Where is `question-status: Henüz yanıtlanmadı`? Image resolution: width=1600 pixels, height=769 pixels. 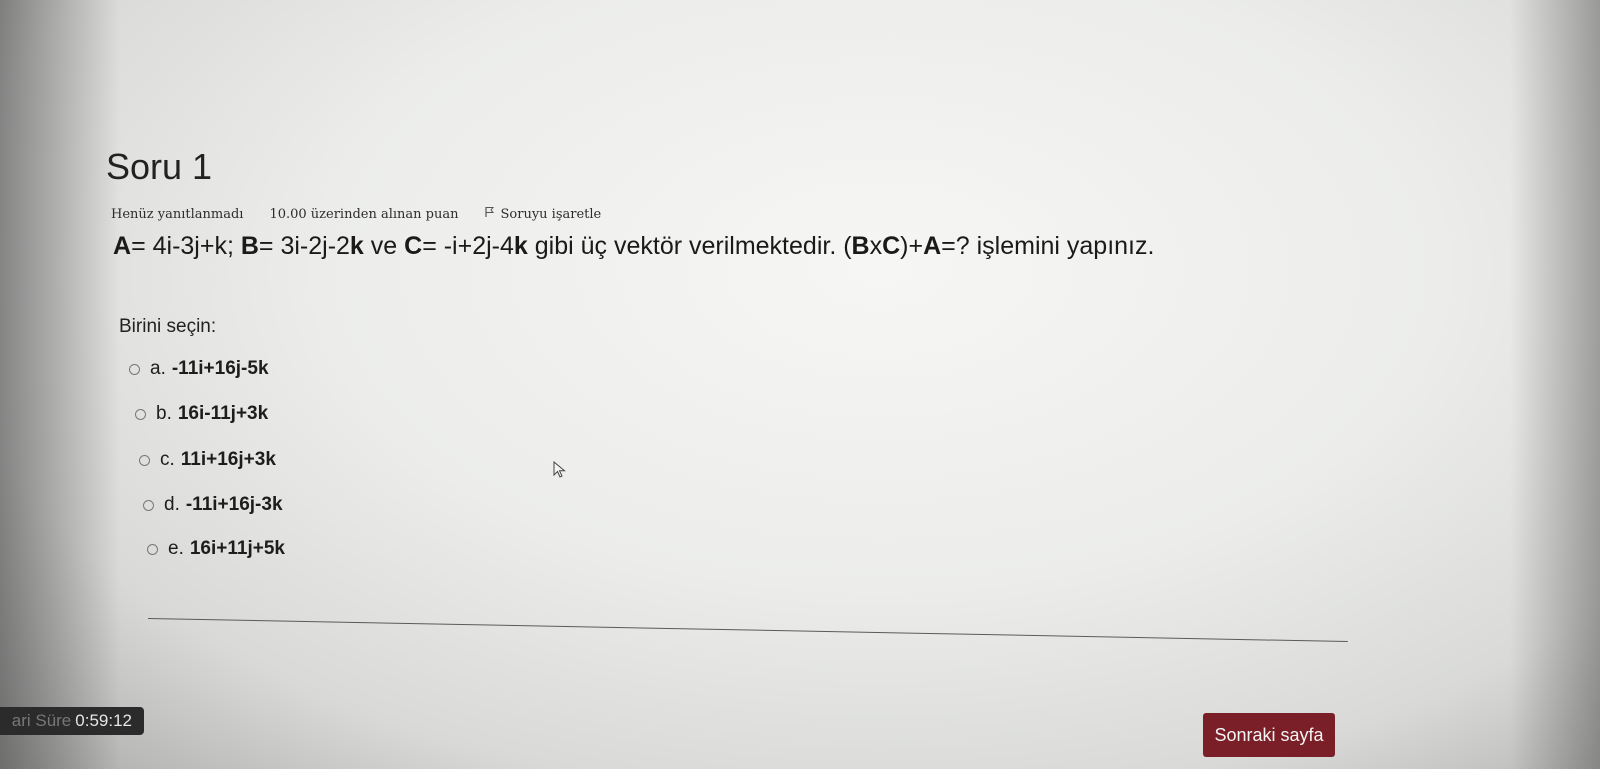 question-status: Henüz yanıtlanmadı is located at coordinates (177, 214).